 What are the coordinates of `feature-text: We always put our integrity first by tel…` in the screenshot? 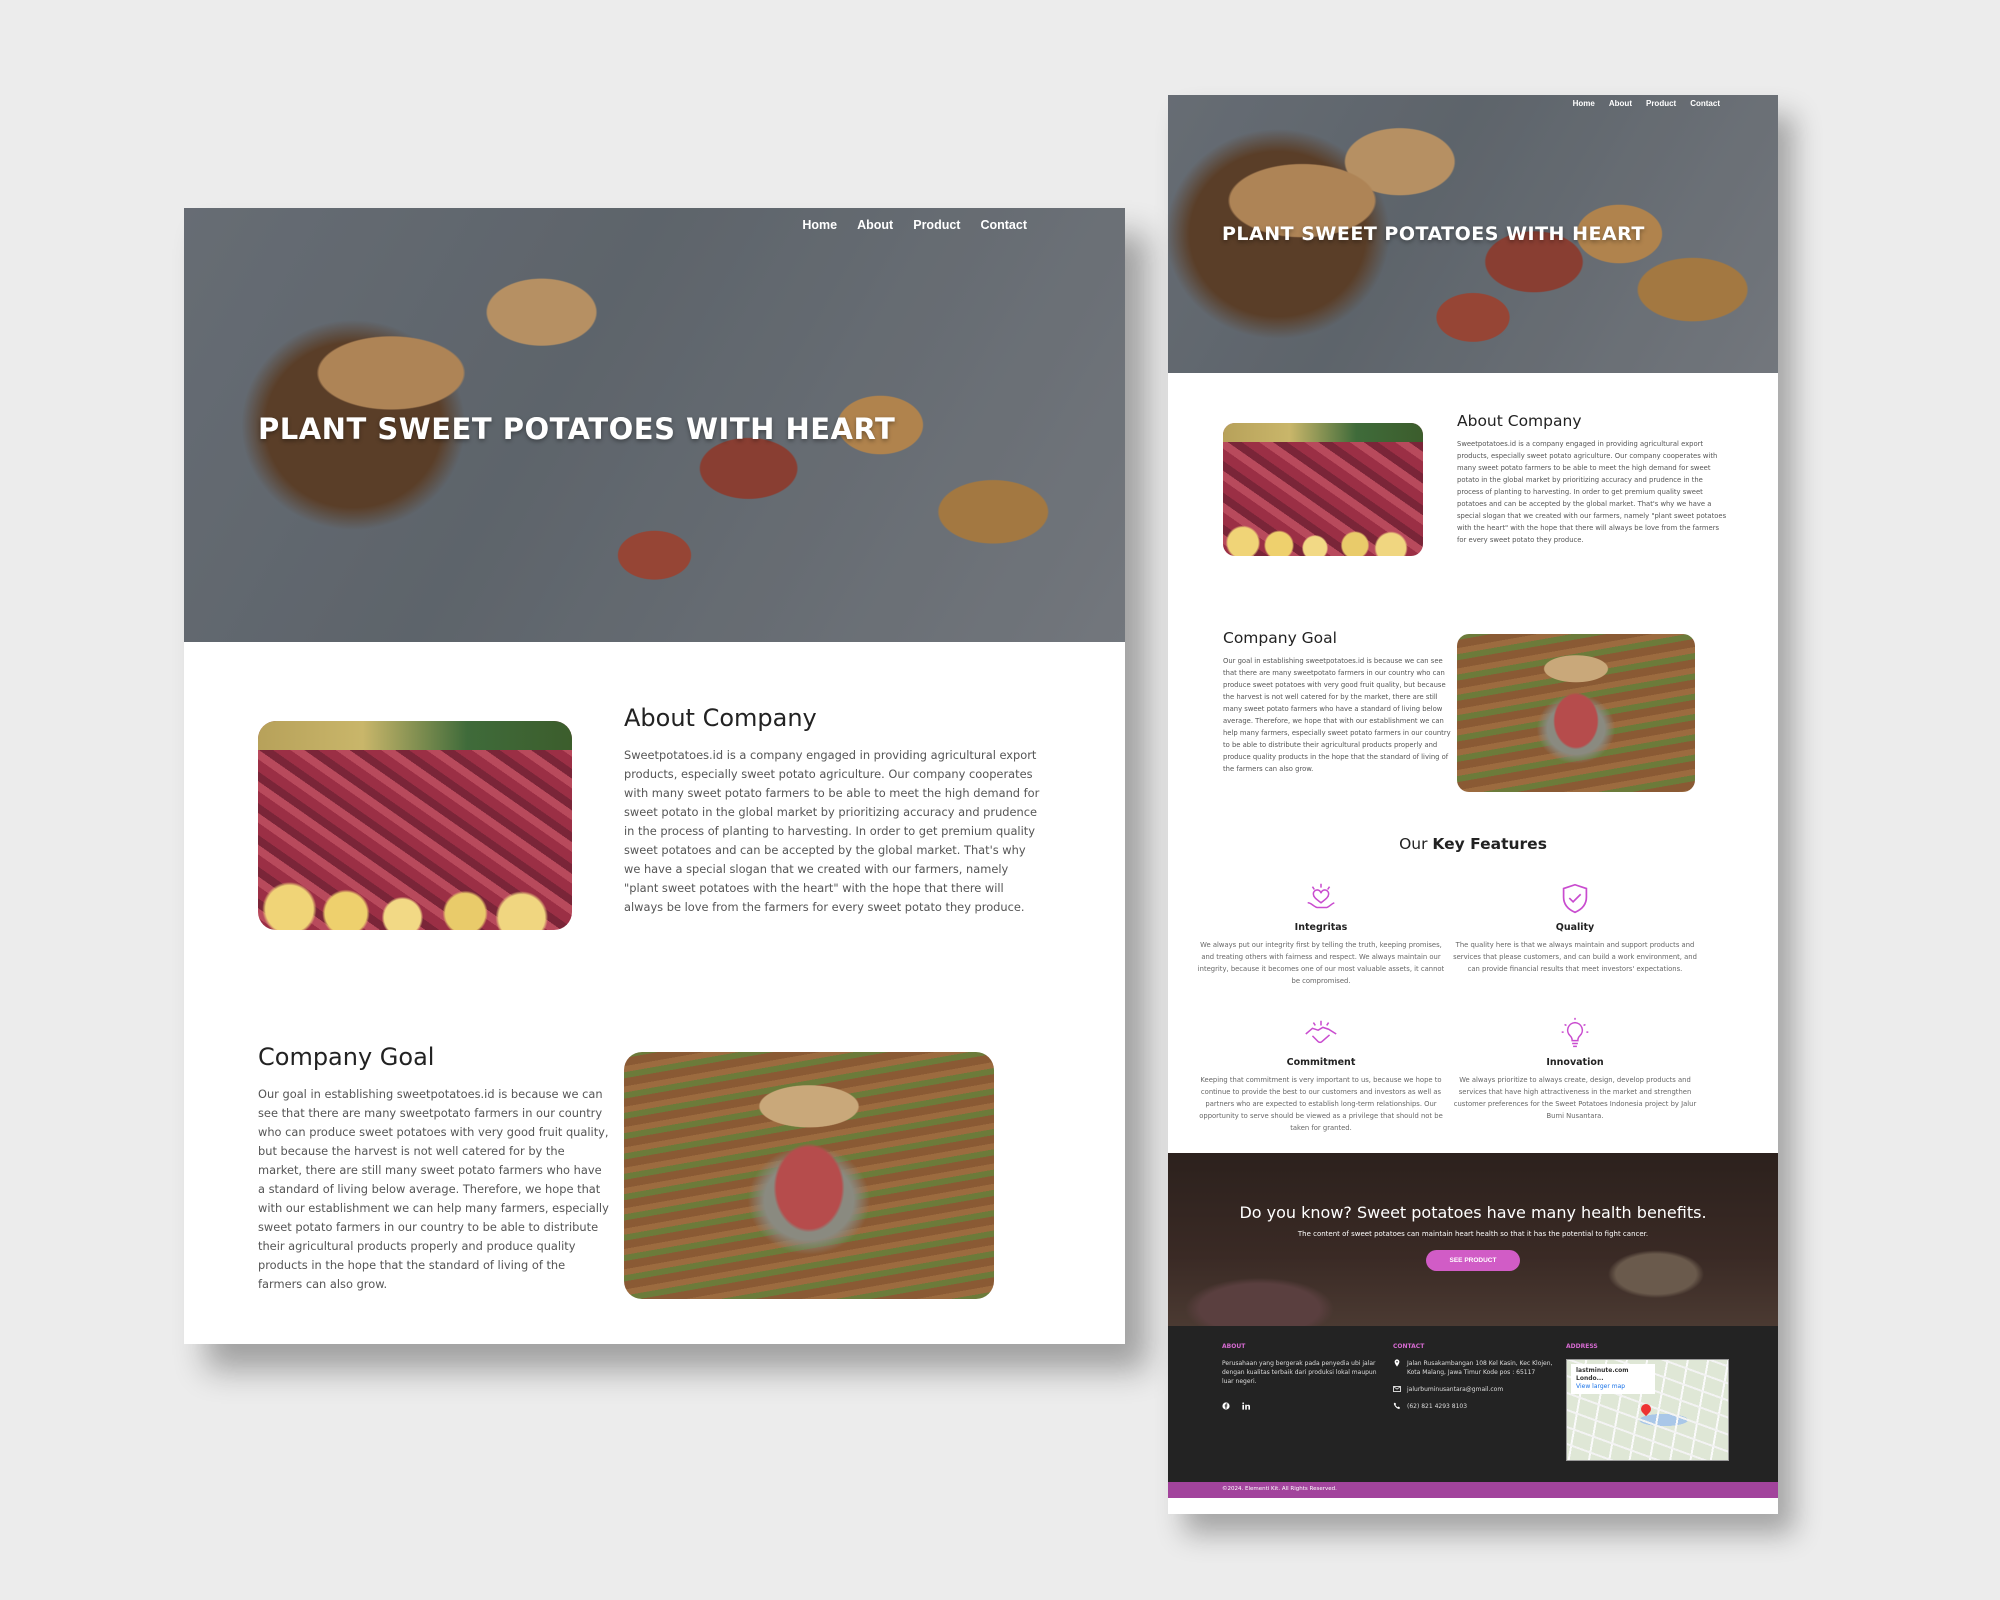 It's located at (1321, 963).